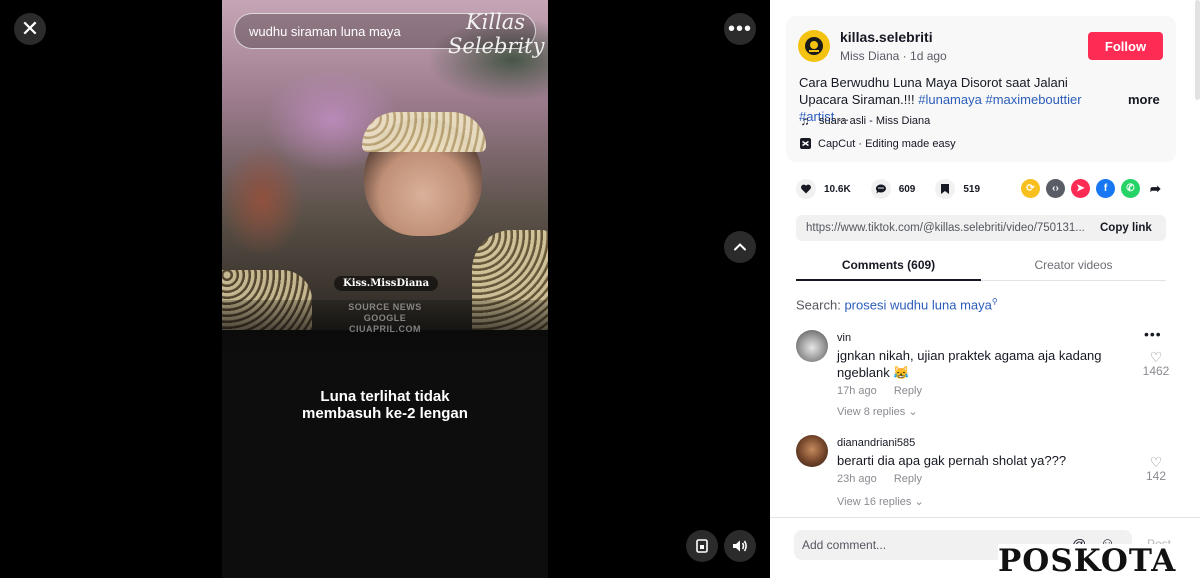 Image resolution: width=1200 pixels, height=578 pixels. I want to click on close-button: ✕, so click(30, 29).